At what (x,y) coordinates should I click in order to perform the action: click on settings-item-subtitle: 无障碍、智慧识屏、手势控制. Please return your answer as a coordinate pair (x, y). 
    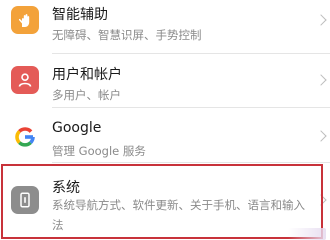
    Looking at the image, I should click on (127, 35).